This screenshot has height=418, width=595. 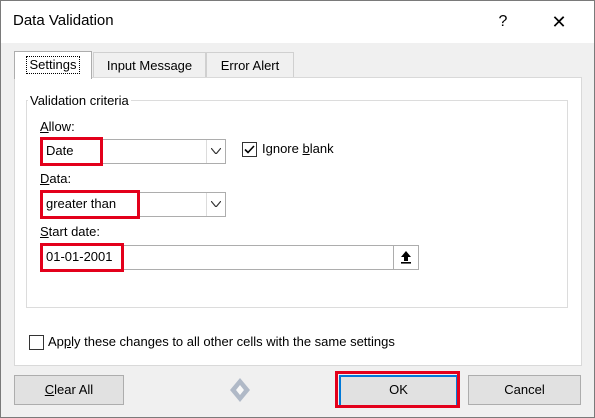 I want to click on close-button: ✕, so click(x=559, y=22).